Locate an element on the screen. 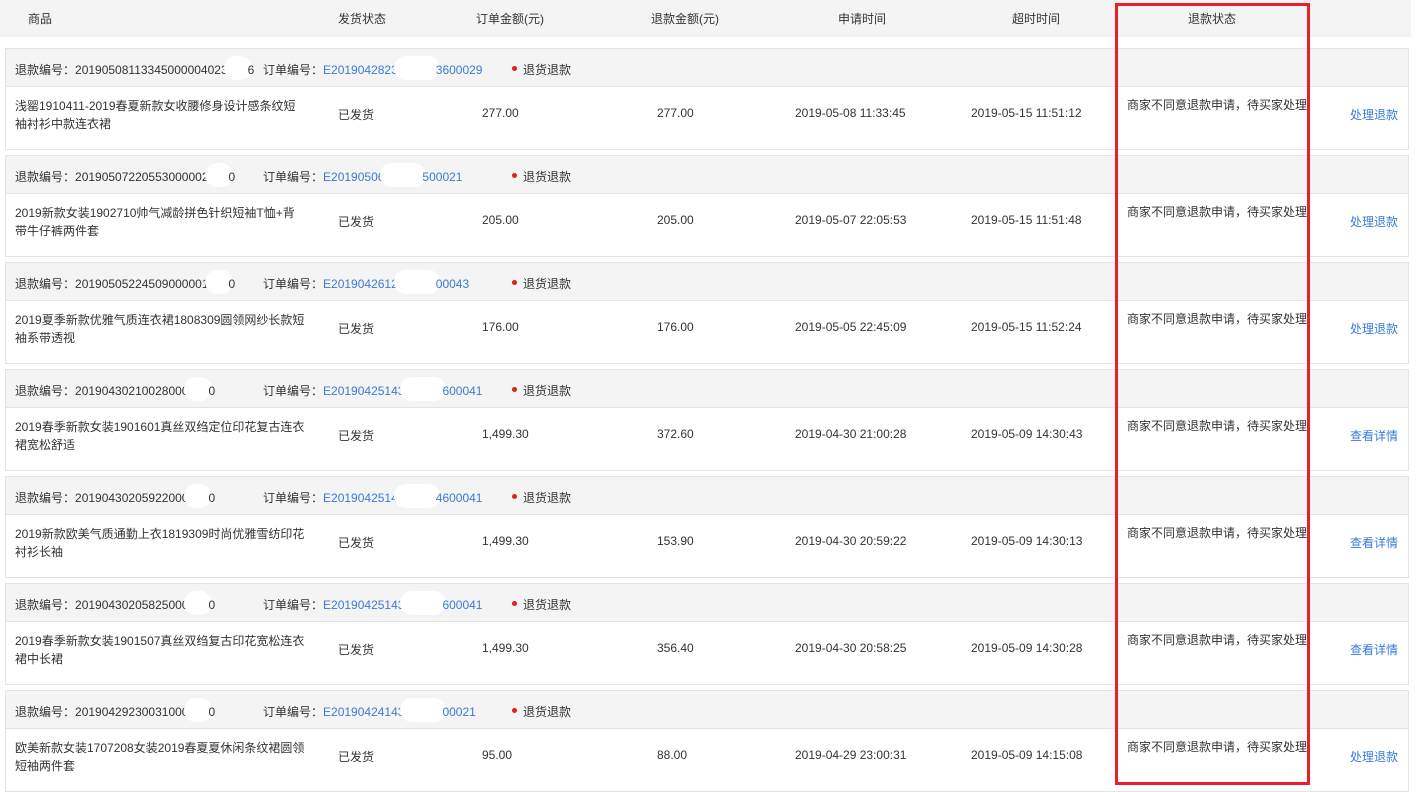  refund-number: 退款编号：20190508113345000004023 6 is located at coordinates (134, 67).